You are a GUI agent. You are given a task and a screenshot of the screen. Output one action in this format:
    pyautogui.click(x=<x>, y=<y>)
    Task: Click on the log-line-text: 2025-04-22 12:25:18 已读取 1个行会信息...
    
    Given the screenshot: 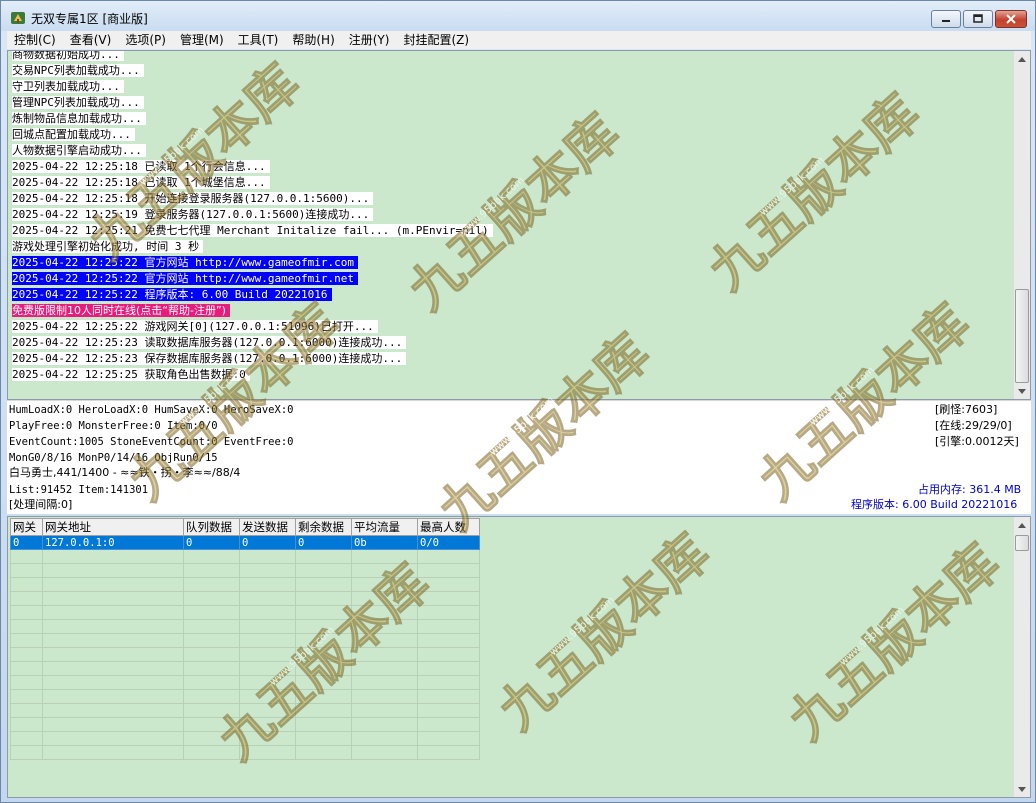 What is the action you would take?
    pyautogui.click(x=141, y=166)
    